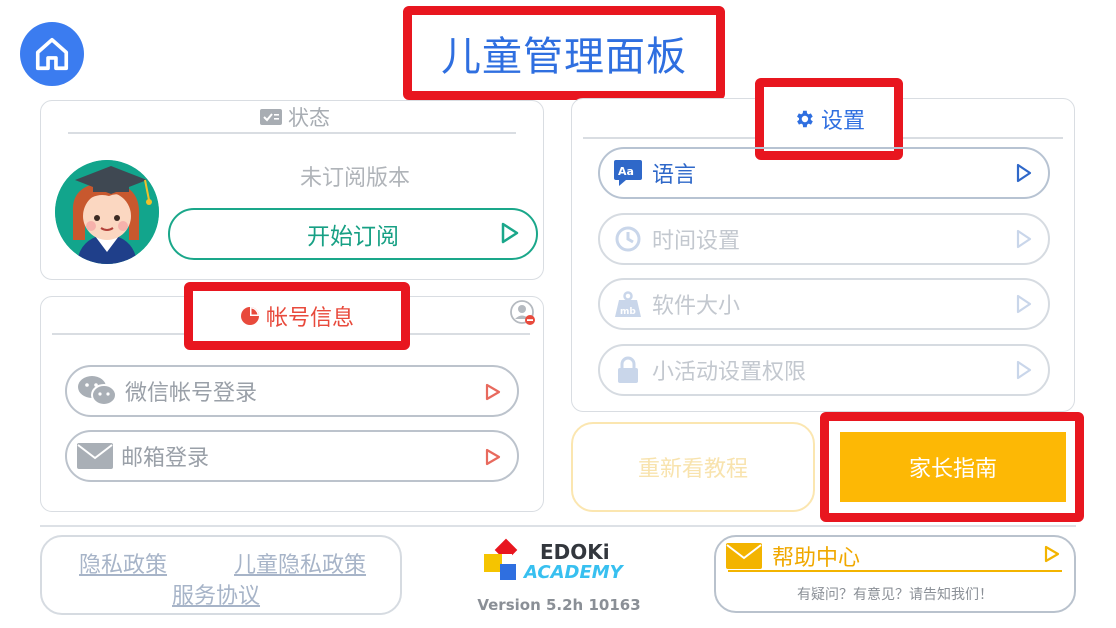 This screenshot has width=1116, height=628. I want to click on subscribe-button: 开始订阅, so click(353, 234).